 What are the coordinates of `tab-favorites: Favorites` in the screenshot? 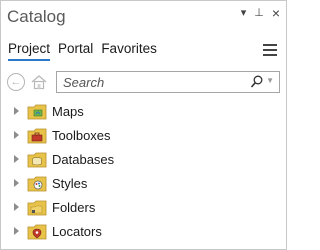 It's located at (129, 51).